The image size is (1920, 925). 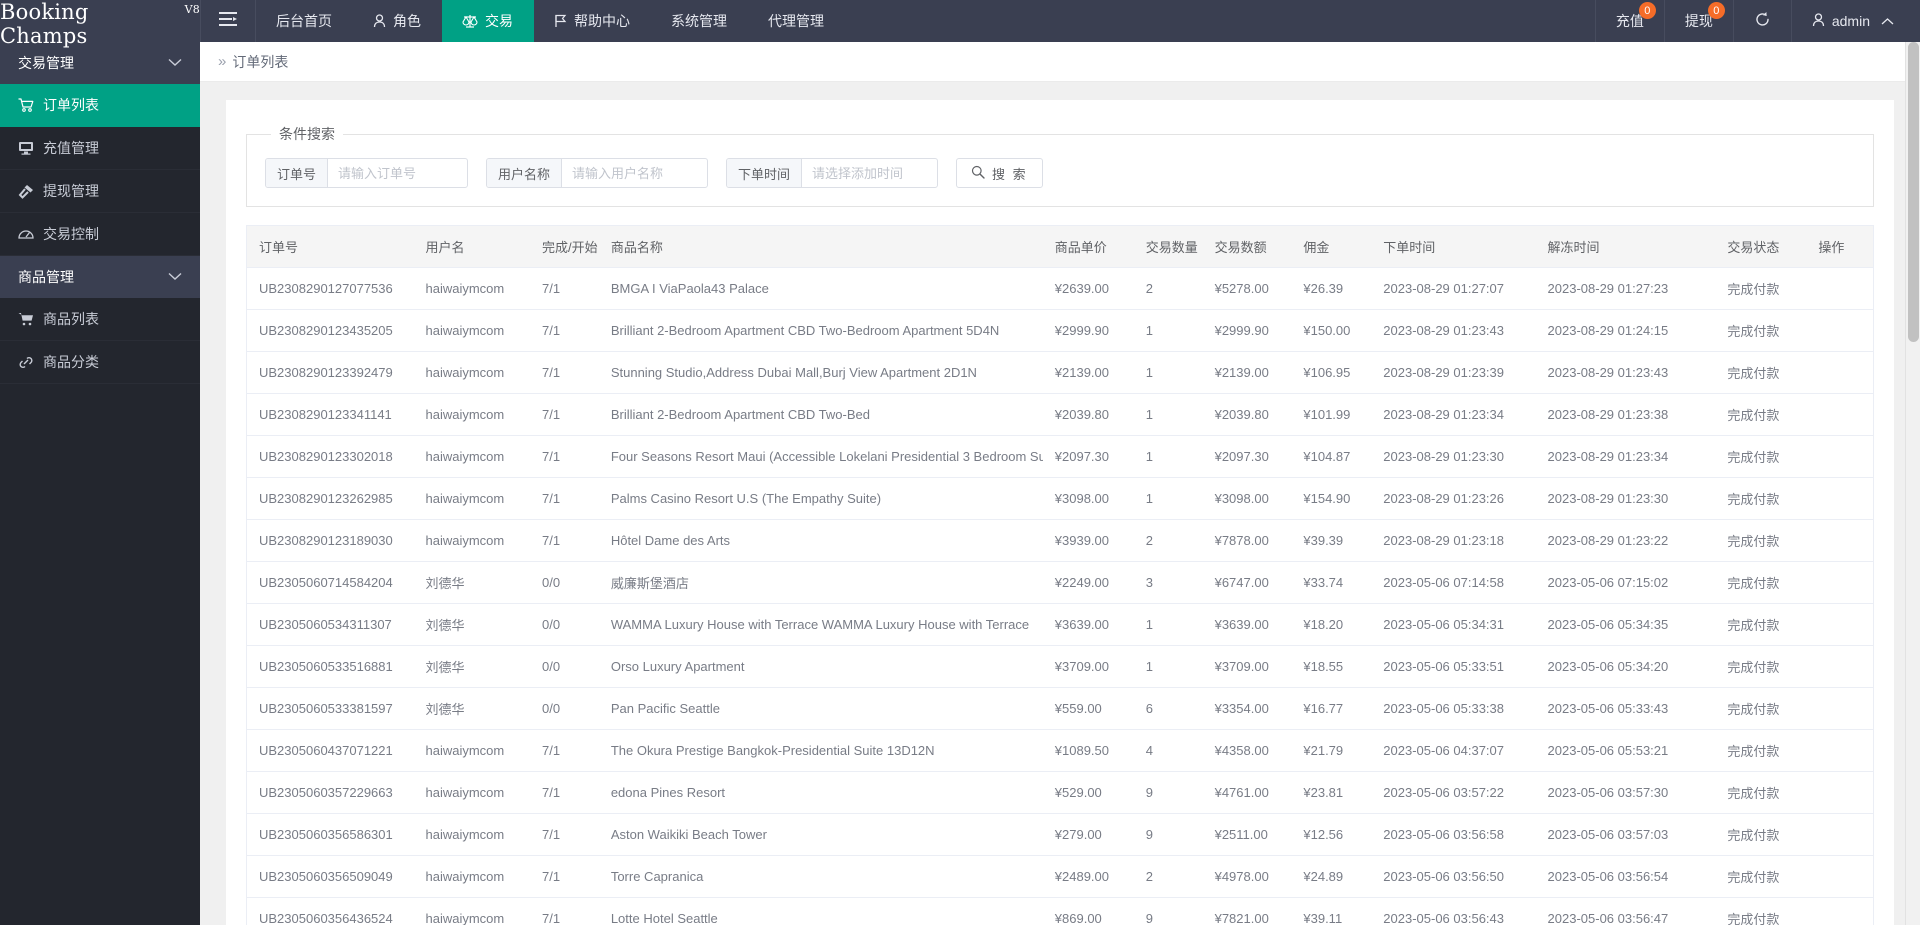 I want to click on cell-order-no: UB2305060533381597, so click(x=330, y=708).